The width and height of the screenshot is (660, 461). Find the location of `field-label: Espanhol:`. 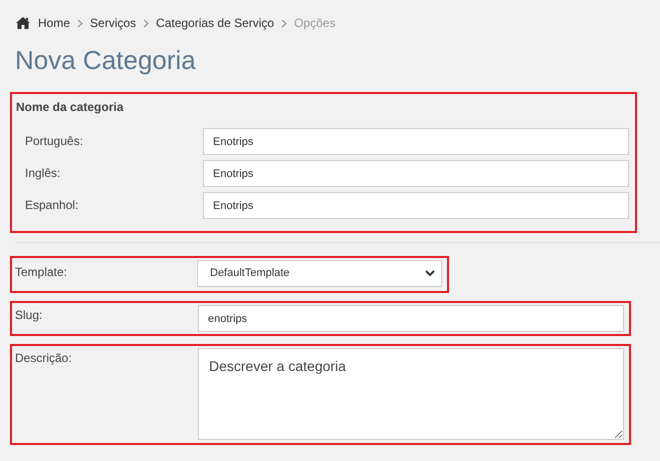

field-label: Espanhol: is located at coordinates (52, 205).